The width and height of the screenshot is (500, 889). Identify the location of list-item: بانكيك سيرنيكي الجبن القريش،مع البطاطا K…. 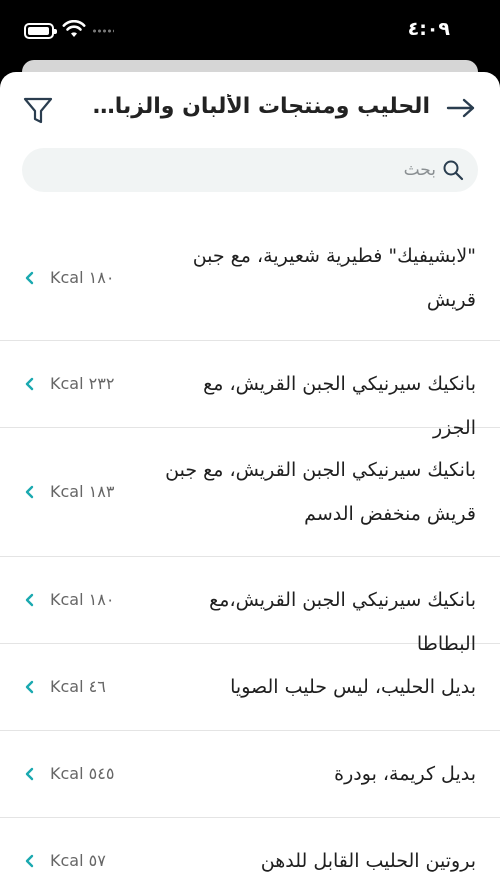
(250, 606).